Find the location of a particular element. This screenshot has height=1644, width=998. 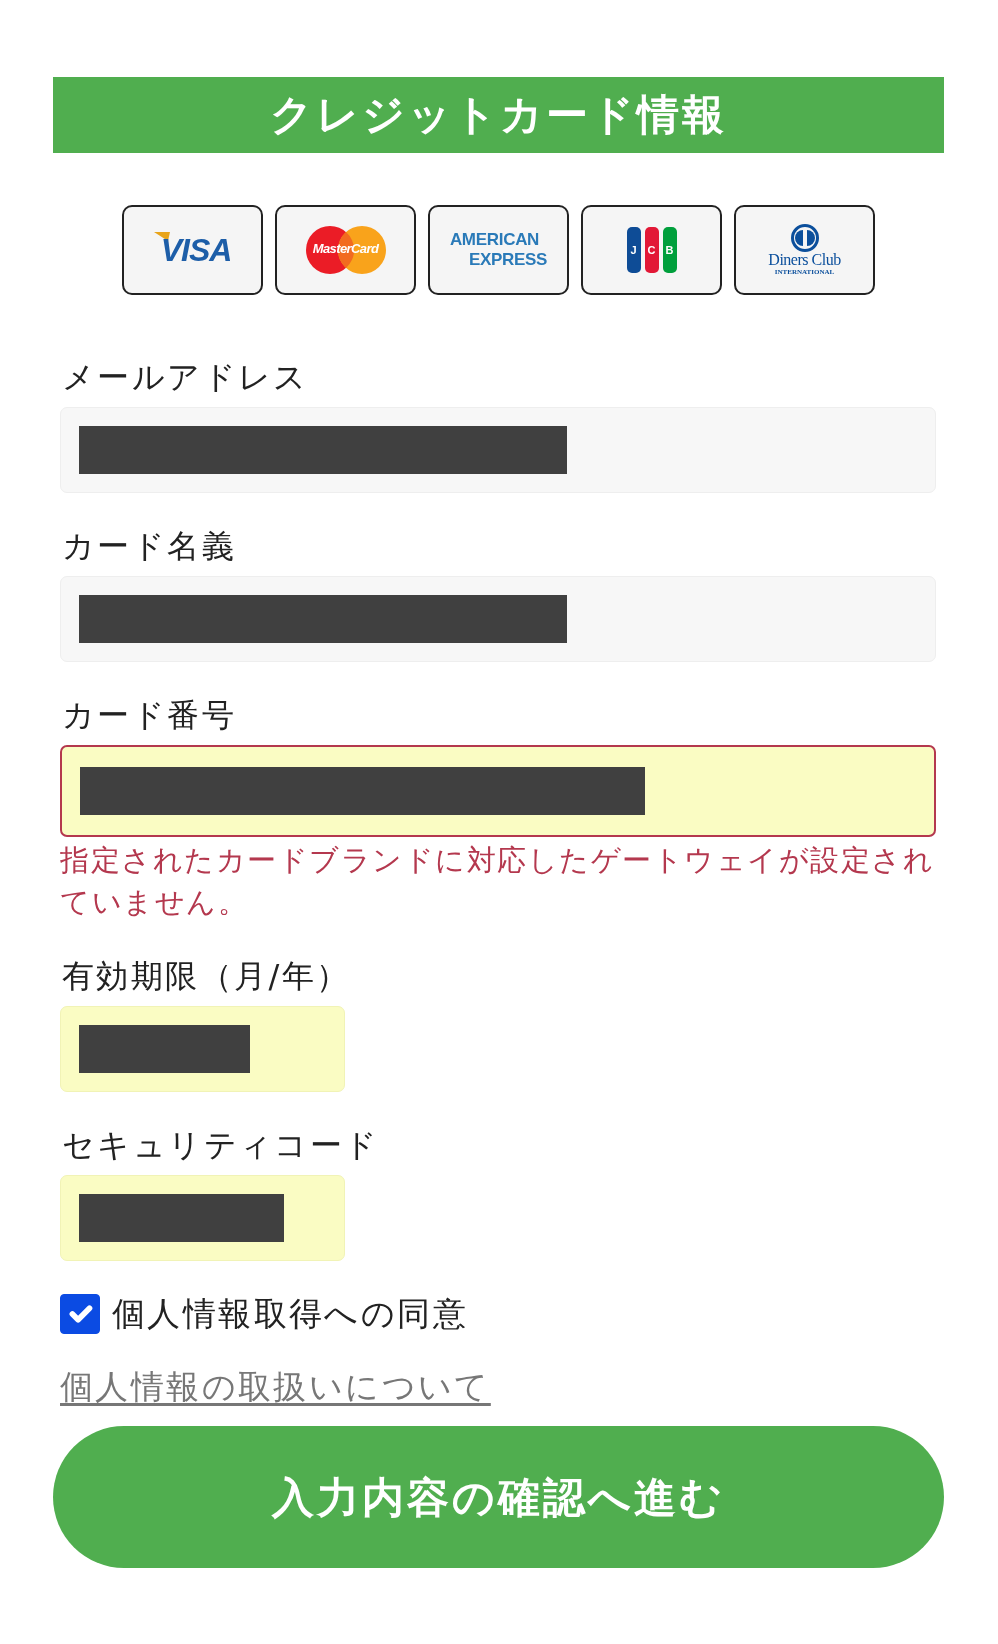

error-message: 指定されたカードブランドに対応したゲートウェイが設定されていません。 is located at coordinates (497, 881).